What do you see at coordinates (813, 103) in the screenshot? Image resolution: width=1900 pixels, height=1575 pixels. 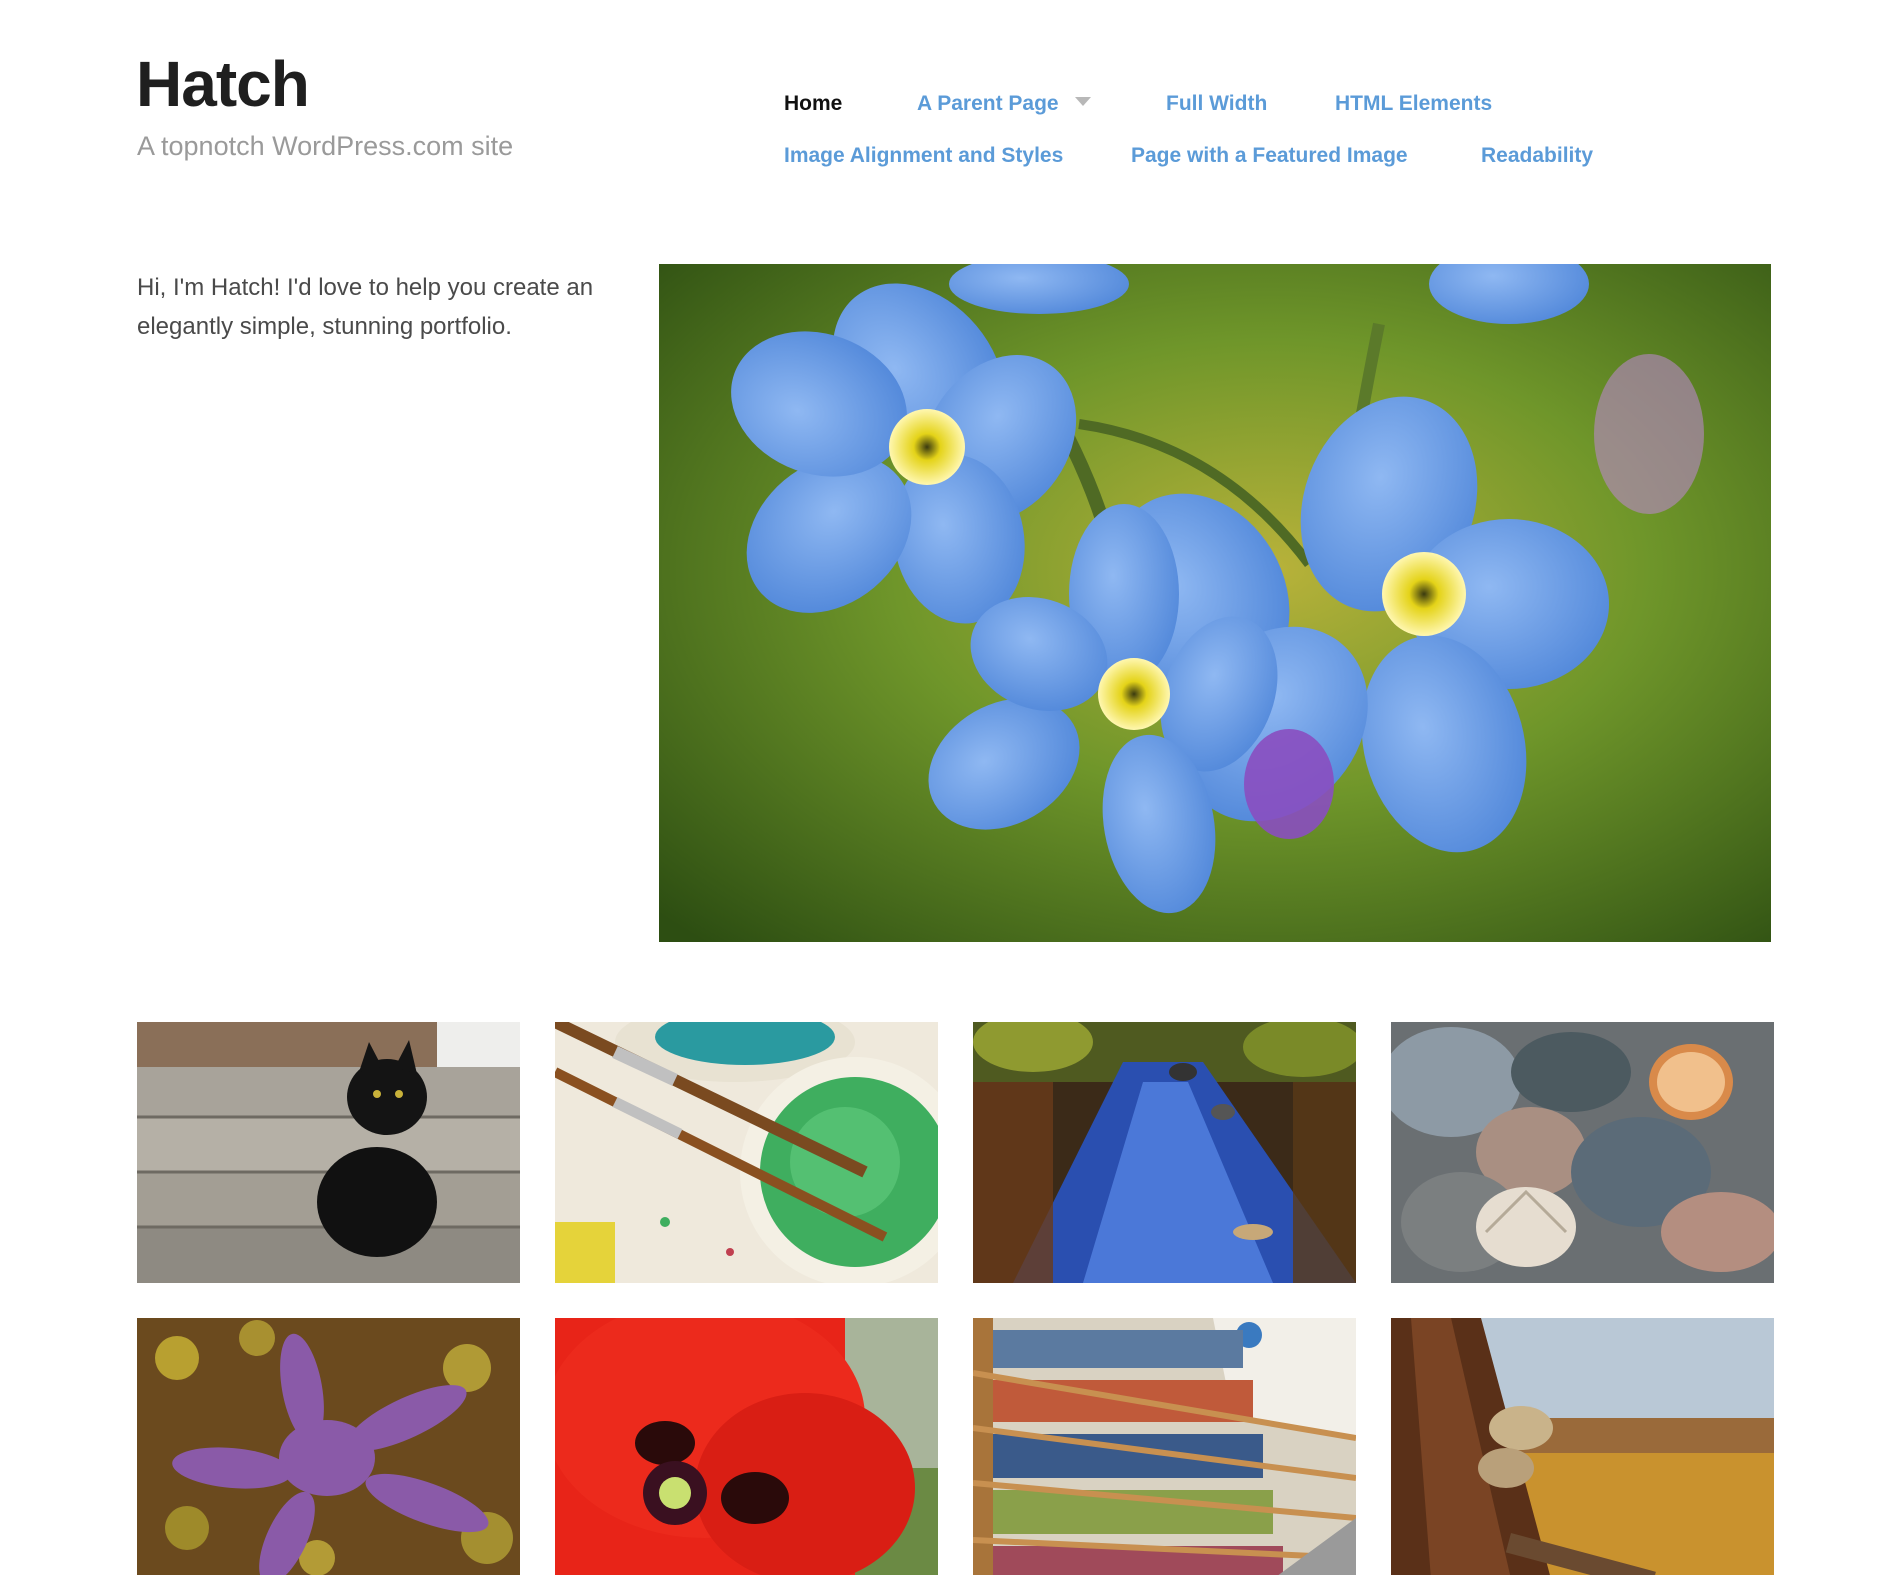 I see `nav-item-home: Home` at bounding box center [813, 103].